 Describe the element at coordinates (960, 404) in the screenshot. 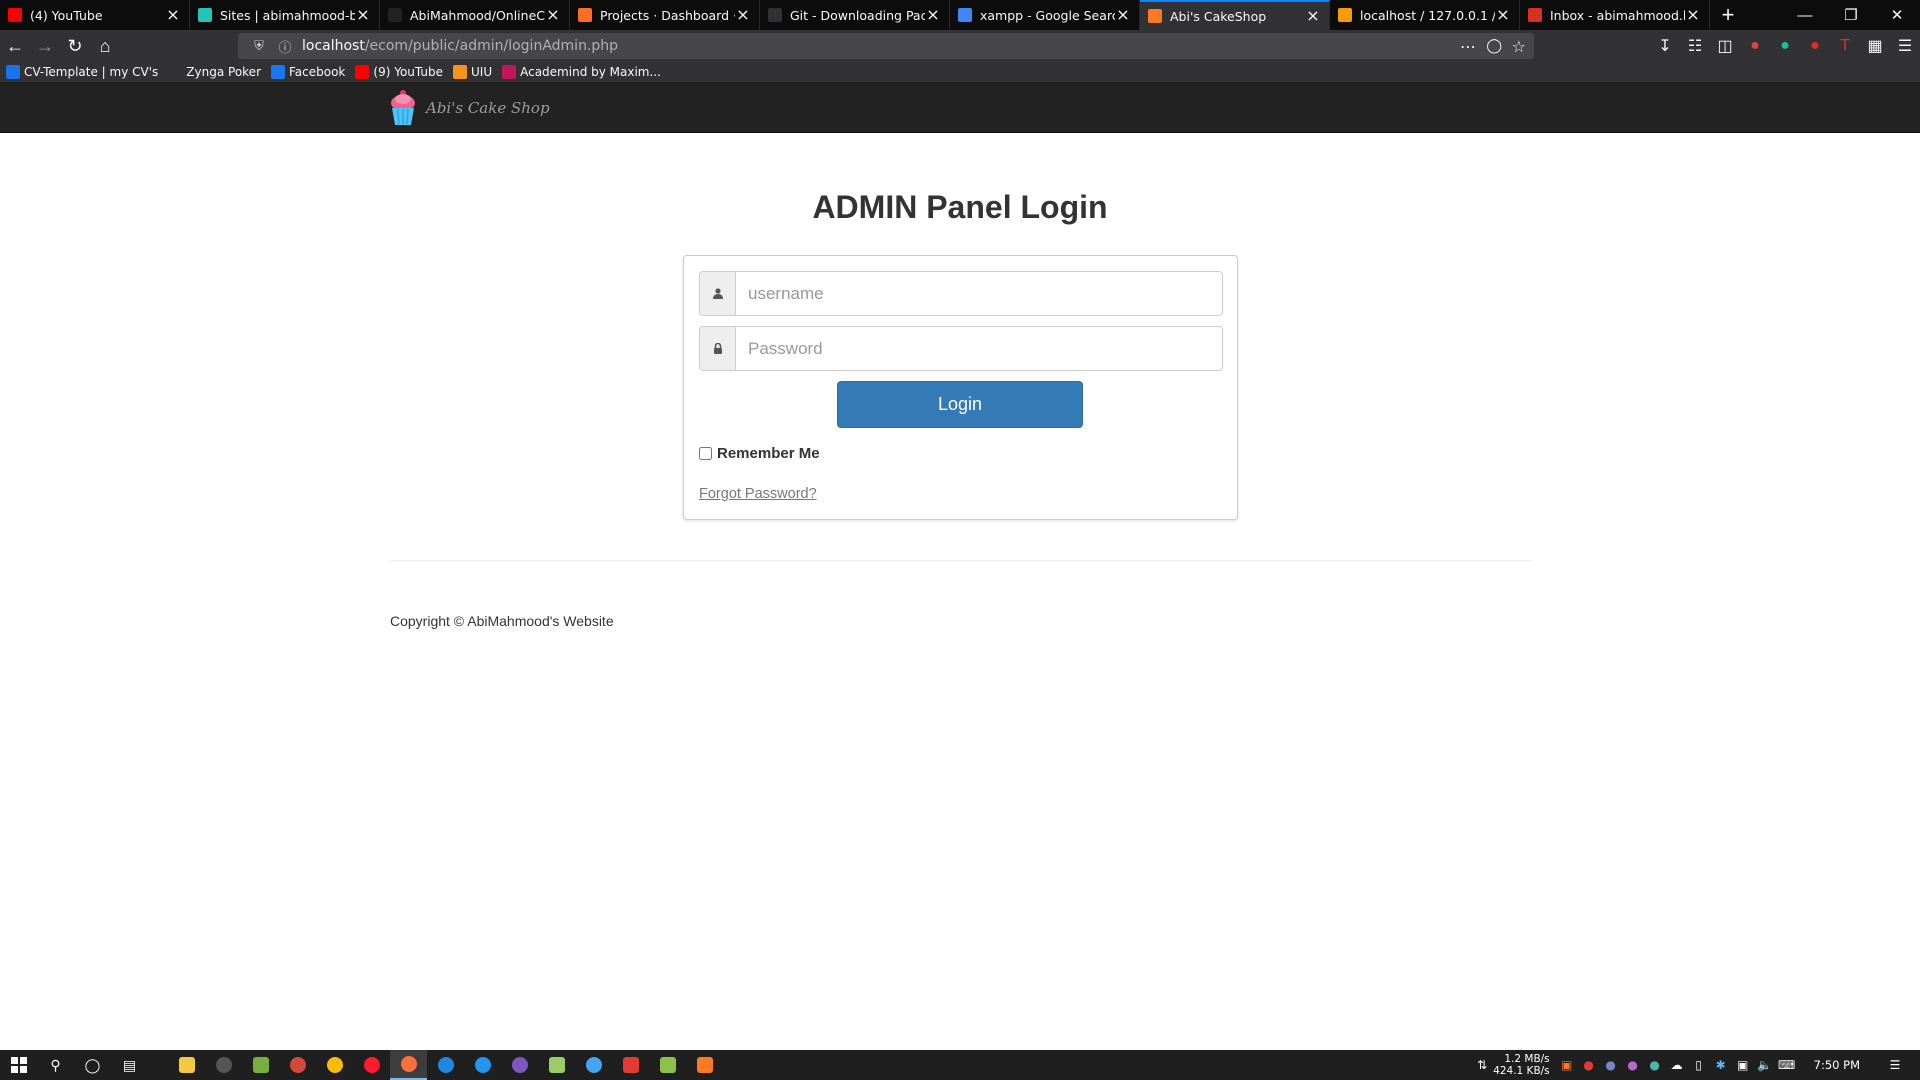

I see `login-button: Login` at that location.